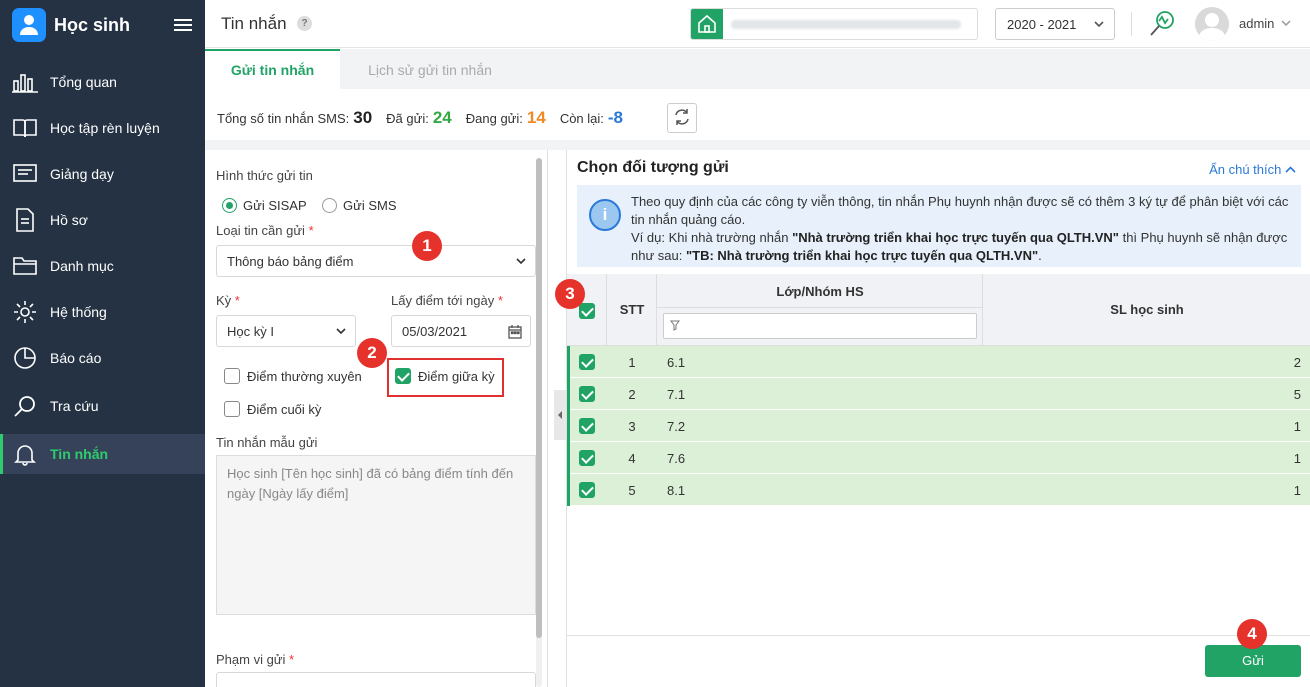 The height and width of the screenshot is (687, 1310). I want to click on checkbox-final-score: Điểm cuối kỳ, so click(272, 409).